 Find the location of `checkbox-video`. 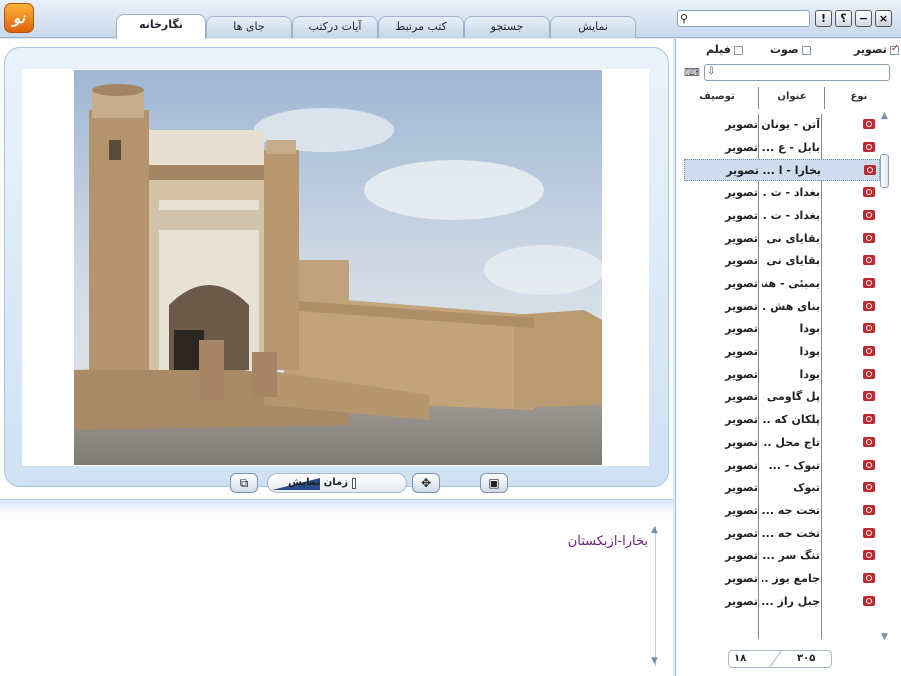

checkbox-video is located at coordinates (738, 50).